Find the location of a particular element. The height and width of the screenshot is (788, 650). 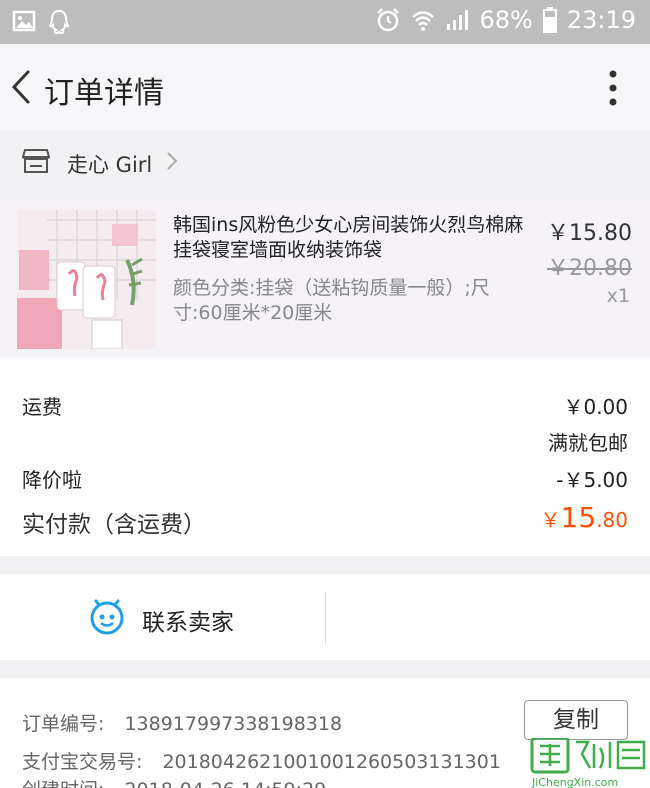

product-spec: 颜色分类:挂袋（送粘钩质量一般）;尺寸:60厘米*20厘米 is located at coordinates (331, 300).